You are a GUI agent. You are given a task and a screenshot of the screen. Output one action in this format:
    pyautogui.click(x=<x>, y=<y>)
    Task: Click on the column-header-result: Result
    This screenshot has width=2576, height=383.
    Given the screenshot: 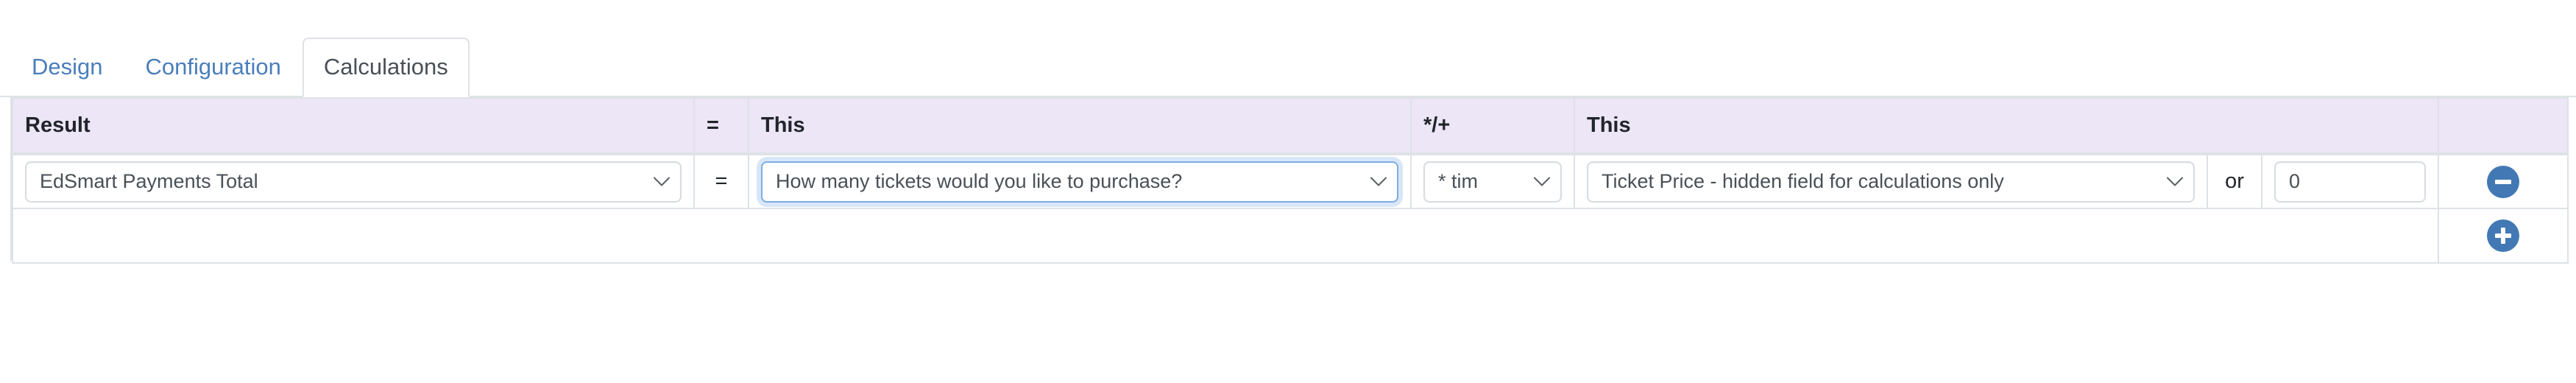 What is the action you would take?
    pyautogui.click(x=353, y=126)
    